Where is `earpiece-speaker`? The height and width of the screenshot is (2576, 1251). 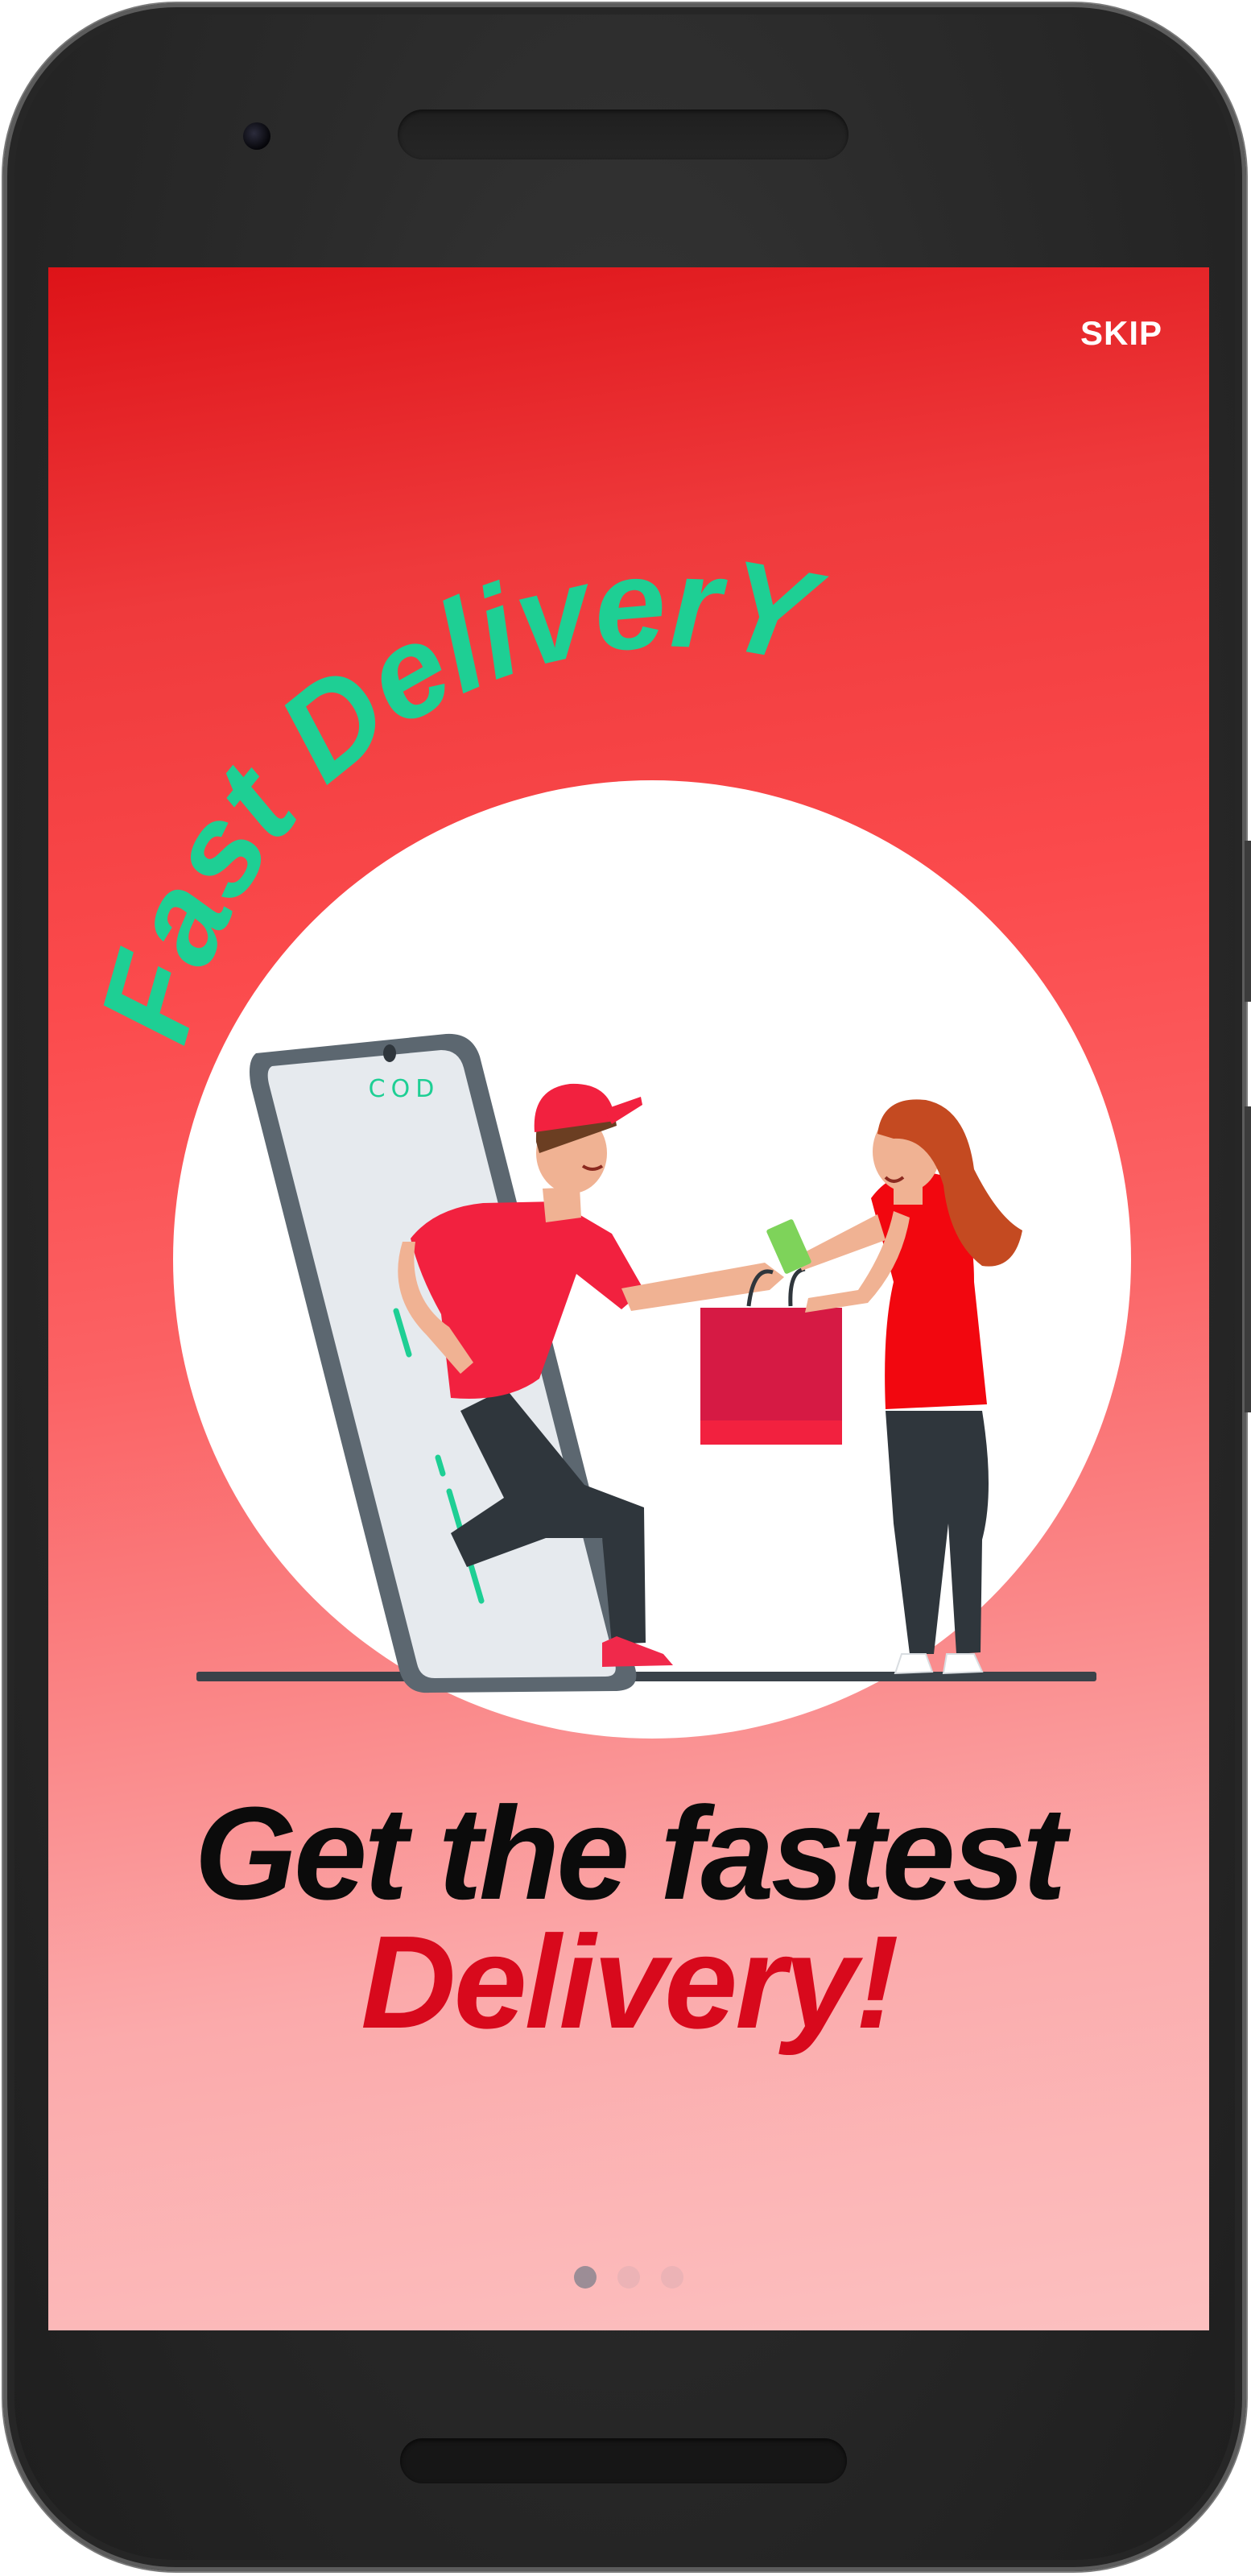 earpiece-speaker is located at coordinates (623, 134).